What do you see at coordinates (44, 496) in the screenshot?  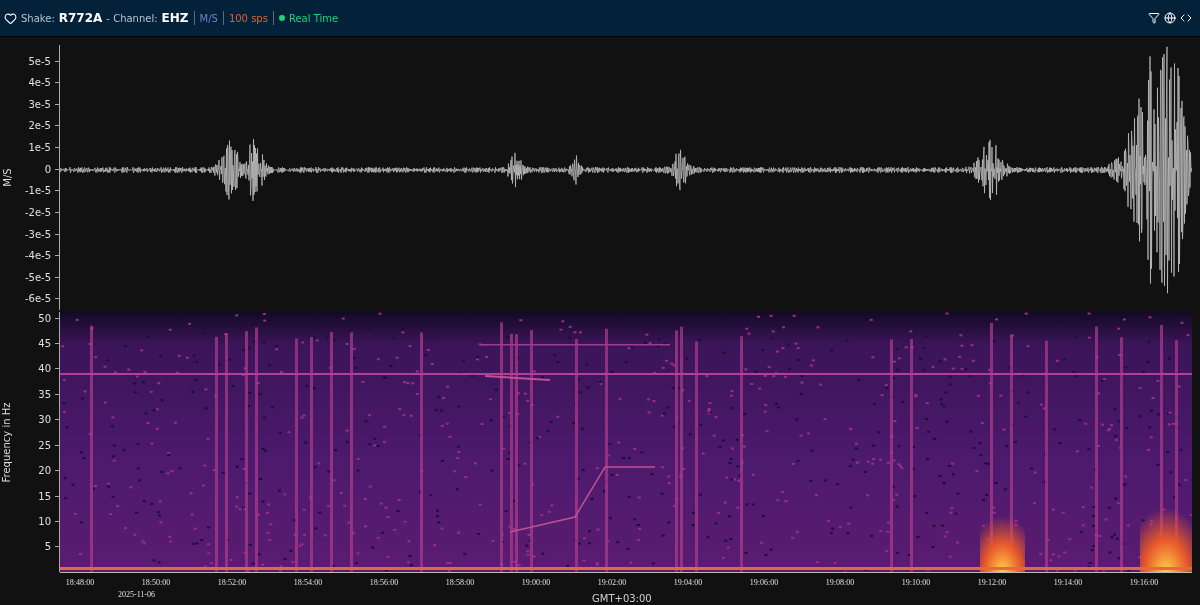 I see `tick-label: 15` at bounding box center [44, 496].